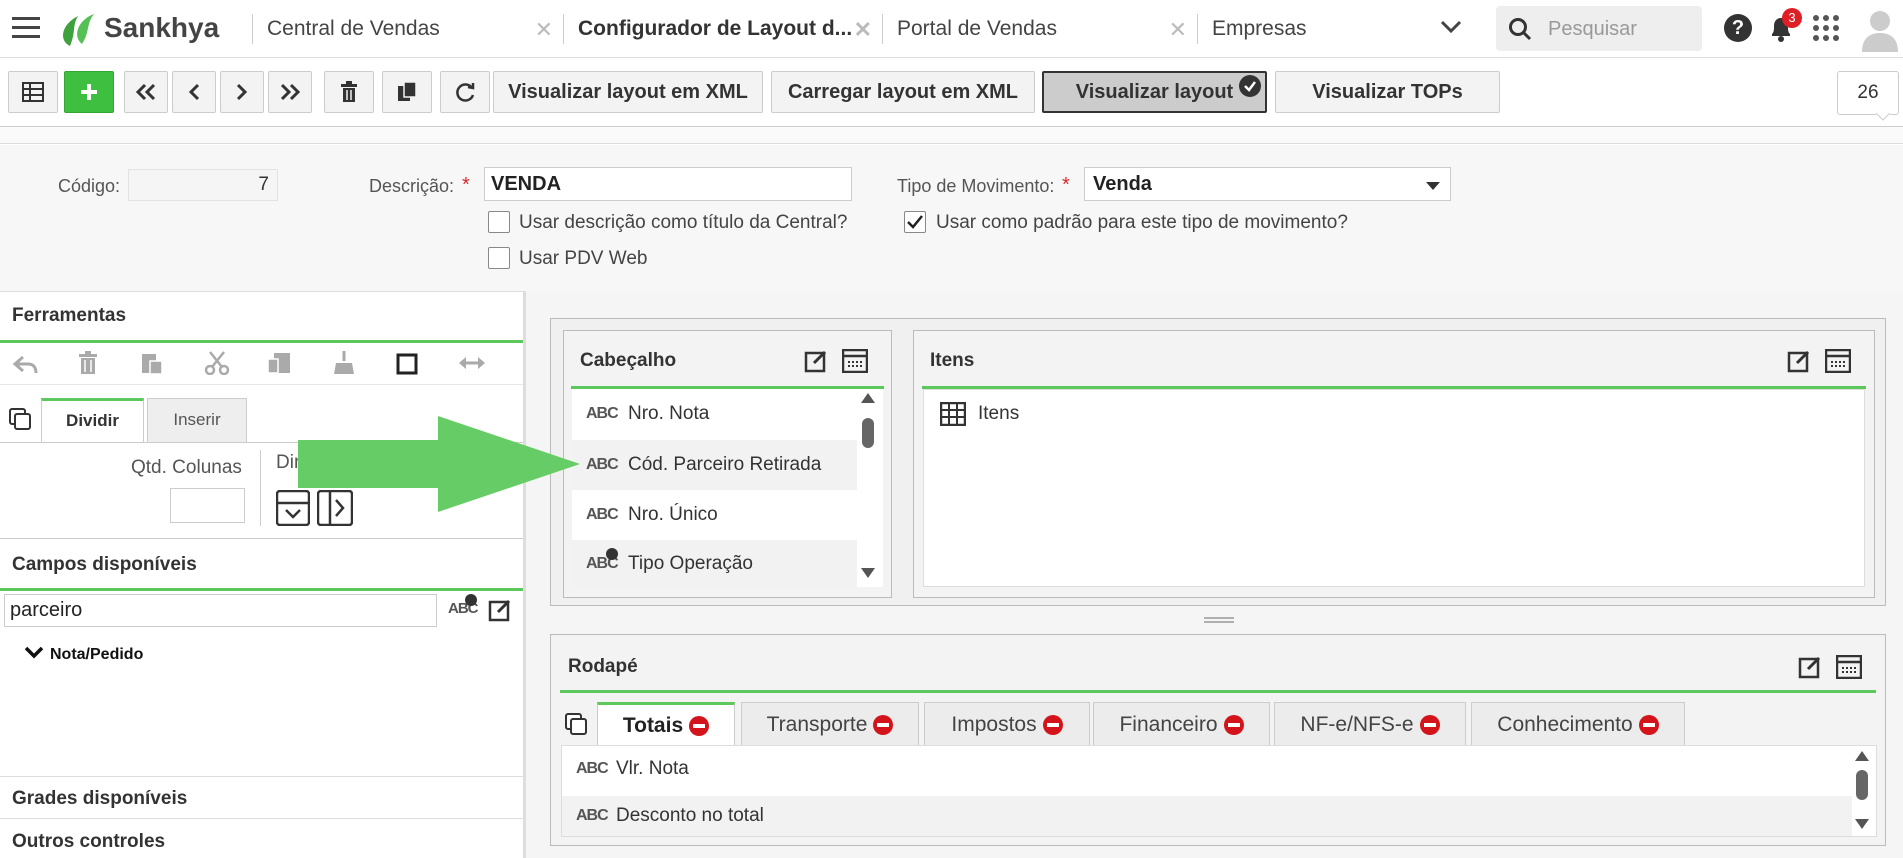  What do you see at coordinates (92, 420) in the screenshot?
I see `tab-dividir: Dividir` at bounding box center [92, 420].